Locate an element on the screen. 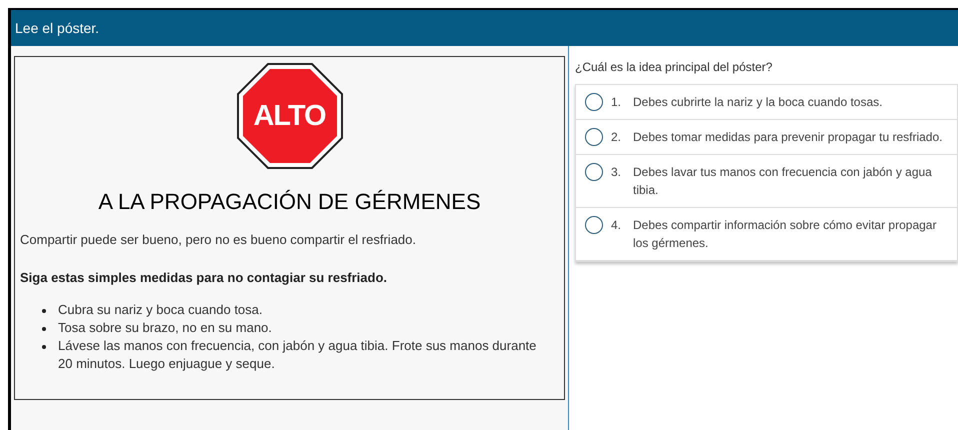 This screenshot has height=430, width=958. intro-text: Compartir puede ser bueno, pero no es bueno compartir el resfriado. is located at coordinates (218, 240).